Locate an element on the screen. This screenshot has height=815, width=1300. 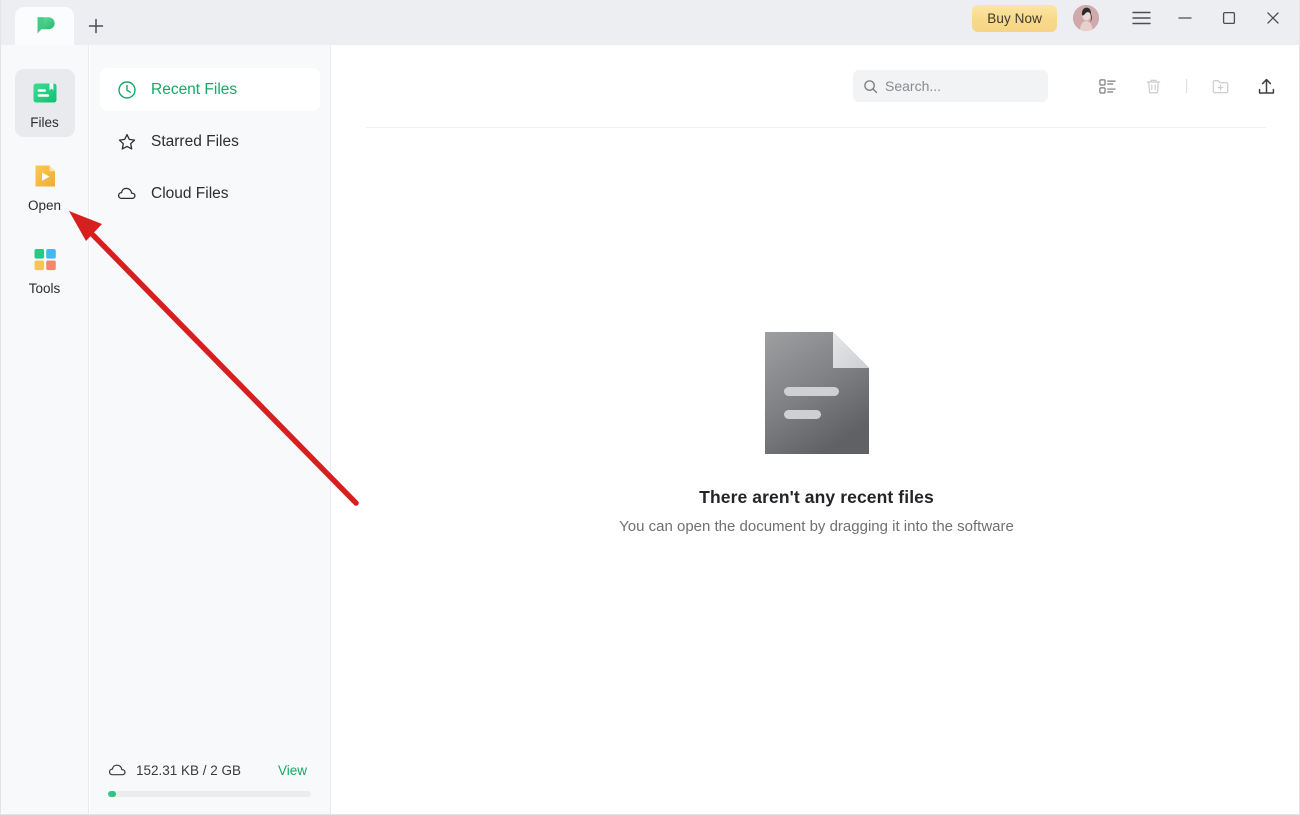
clock-icon is located at coordinates (127, 89).